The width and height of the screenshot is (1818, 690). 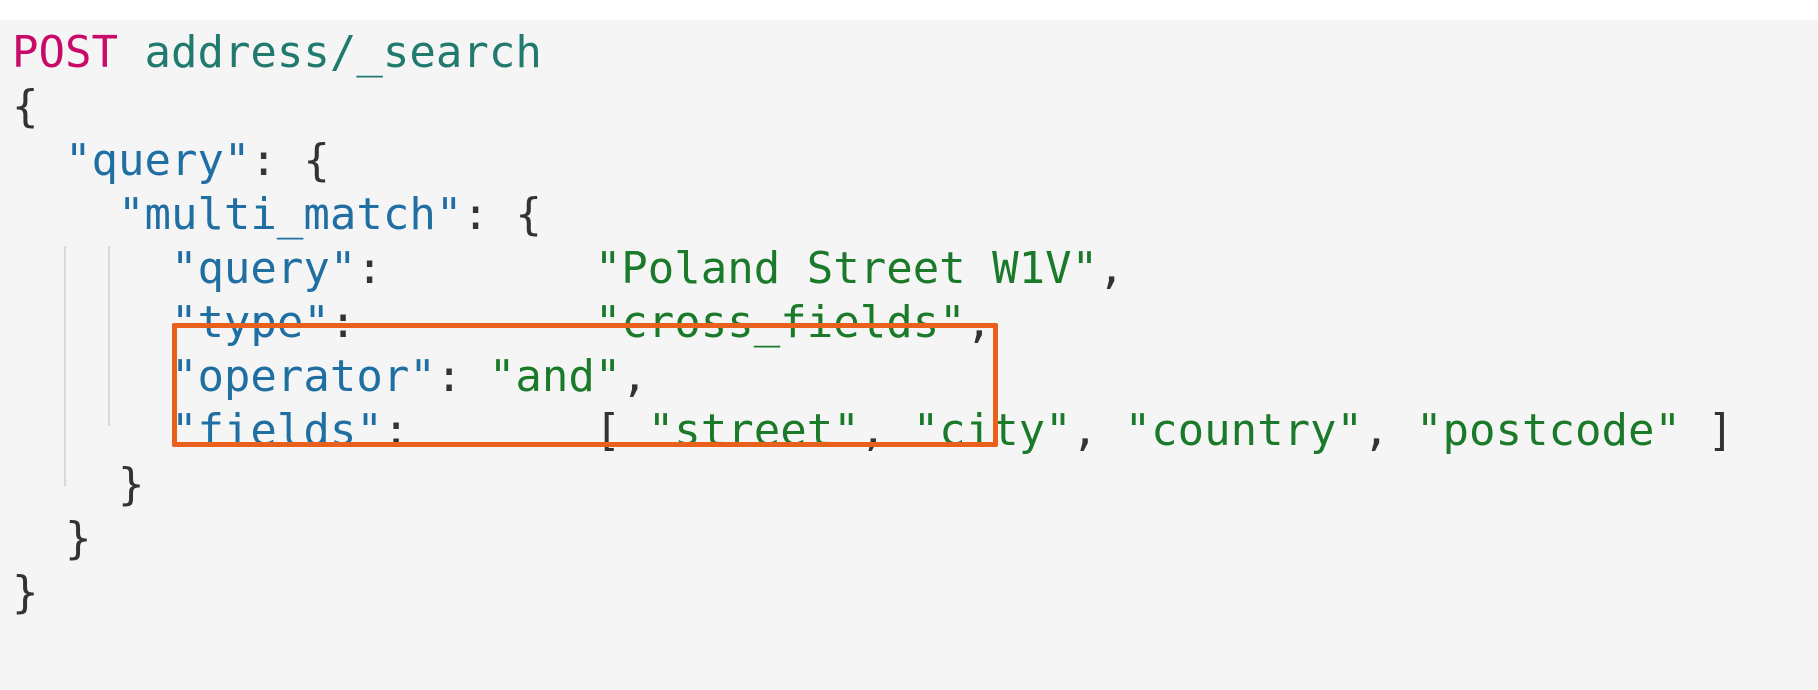 What do you see at coordinates (157, 160) in the screenshot?
I see `query-key: "query"` at bounding box center [157, 160].